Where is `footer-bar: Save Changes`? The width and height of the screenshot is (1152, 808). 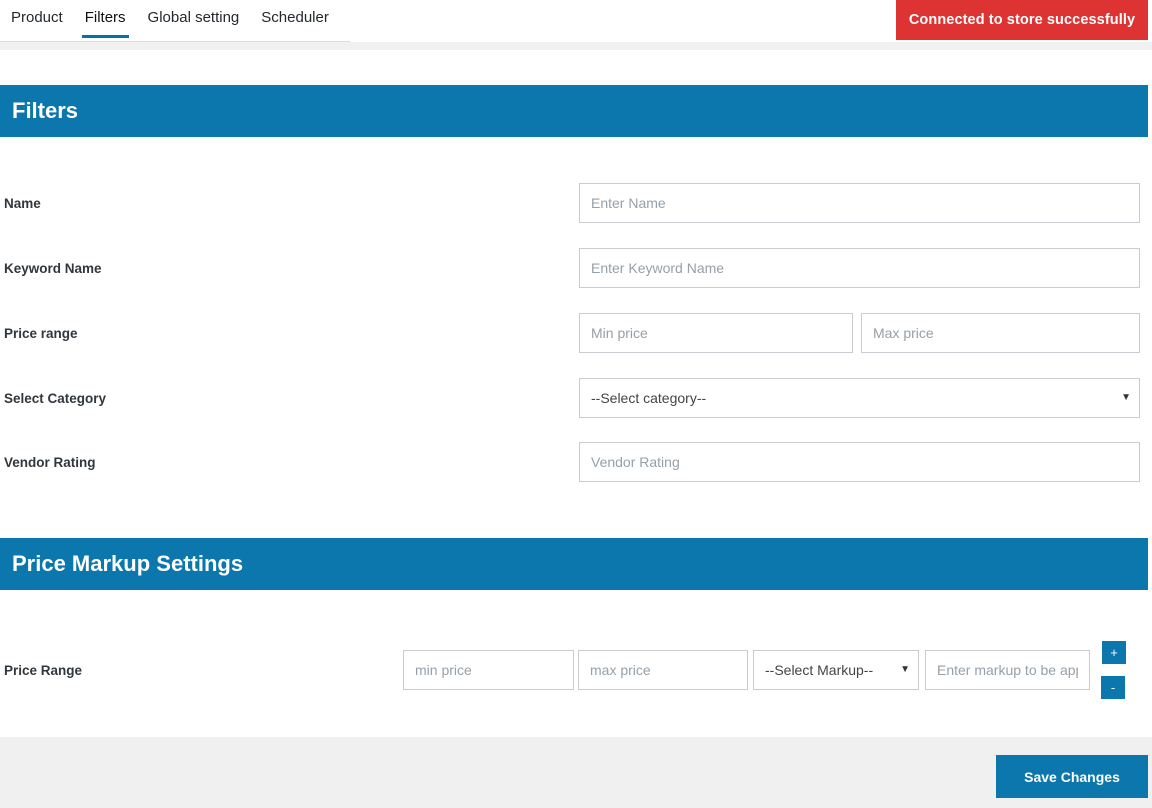 footer-bar: Save Changes is located at coordinates (576, 772).